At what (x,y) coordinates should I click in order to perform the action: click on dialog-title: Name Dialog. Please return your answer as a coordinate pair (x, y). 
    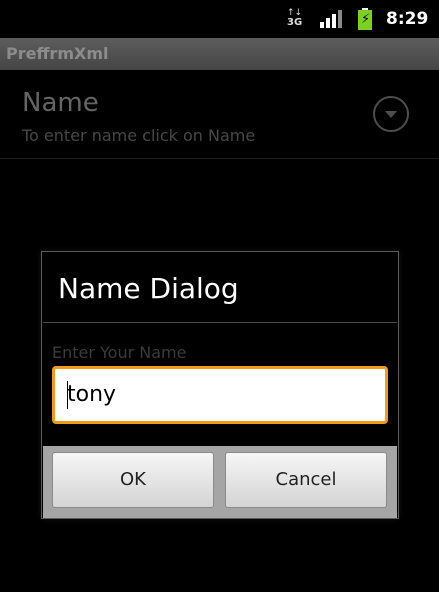
    Looking at the image, I should click on (148, 288).